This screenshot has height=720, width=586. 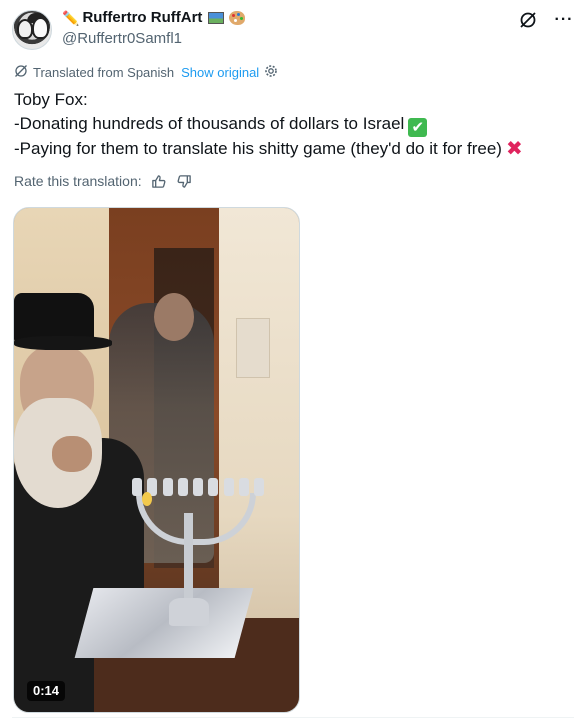 What do you see at coordinates (72, 454) in the screenshot?
I see `video-scene-hand` at bounding box center [72, 454].